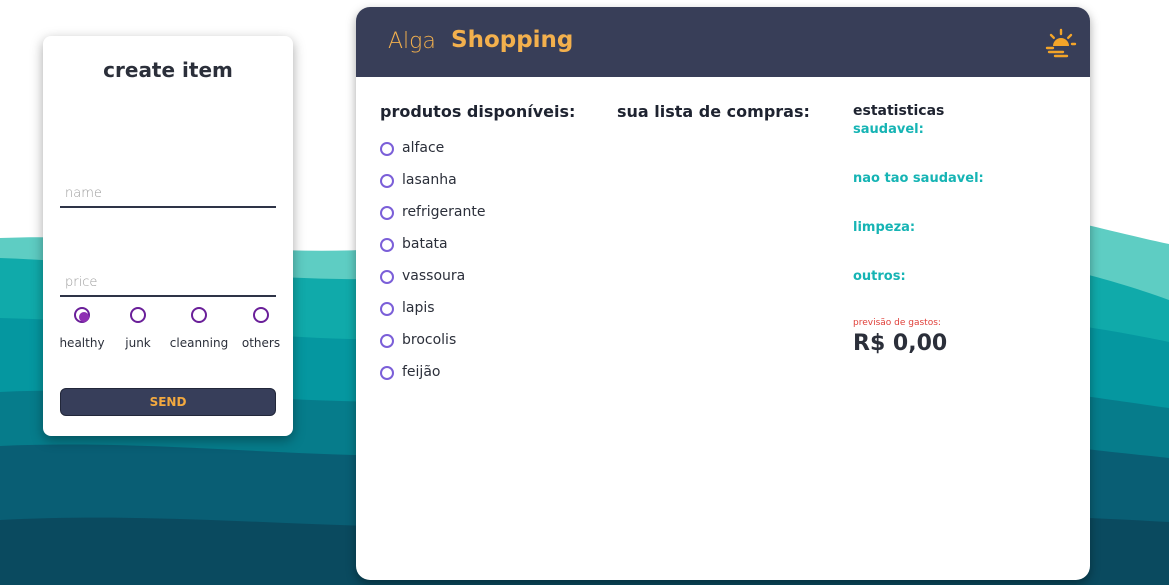  Describe the element at coordinates (261, 327) in the screenshot. I see `radio-option-others: others` at that location.